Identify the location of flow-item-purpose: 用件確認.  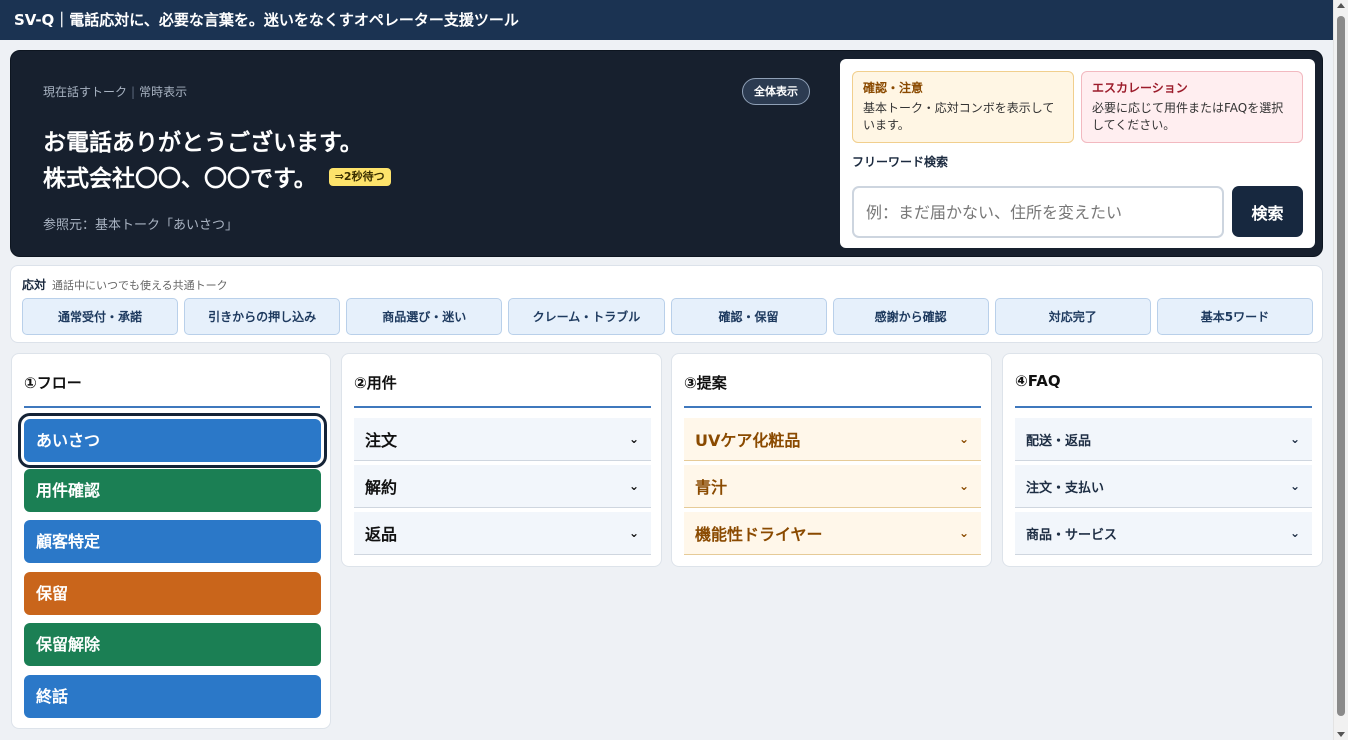
(172, 490).